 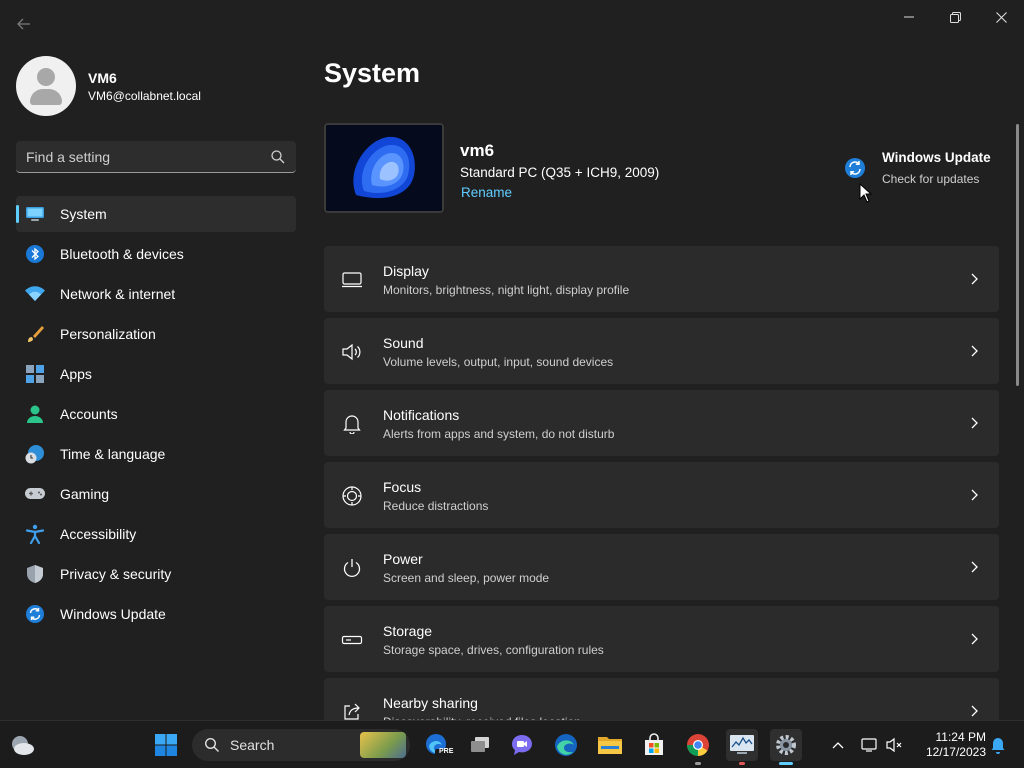 I want to click on card-title: Focus, so click(x=402, y=487).